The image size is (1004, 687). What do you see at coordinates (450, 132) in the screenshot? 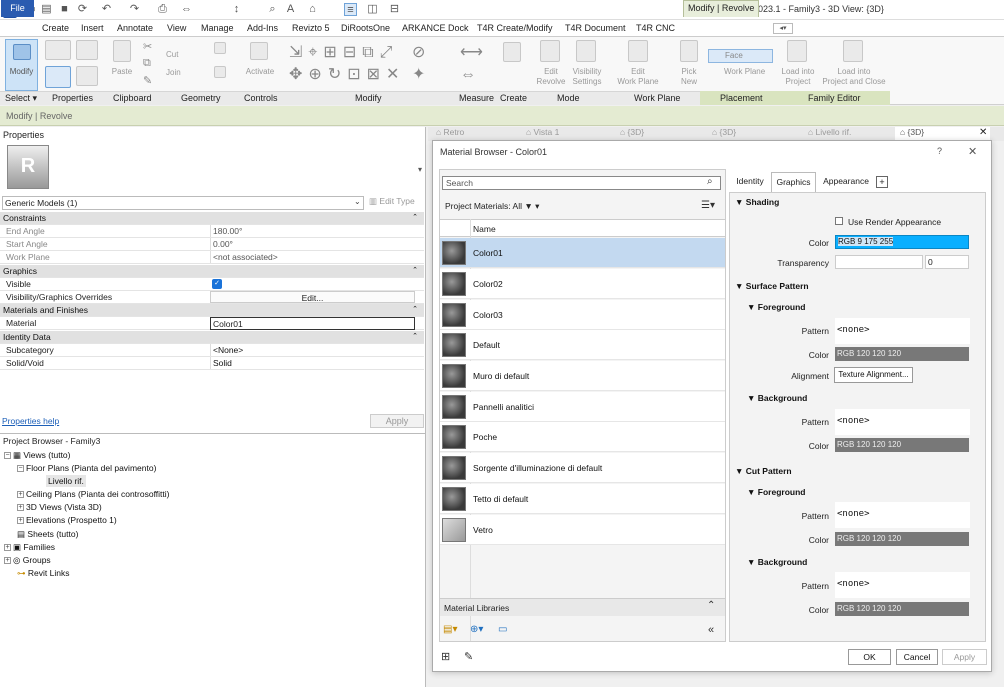
I see `view-tab-retro: ⌂ Retro` at bounding box center [450, 132].